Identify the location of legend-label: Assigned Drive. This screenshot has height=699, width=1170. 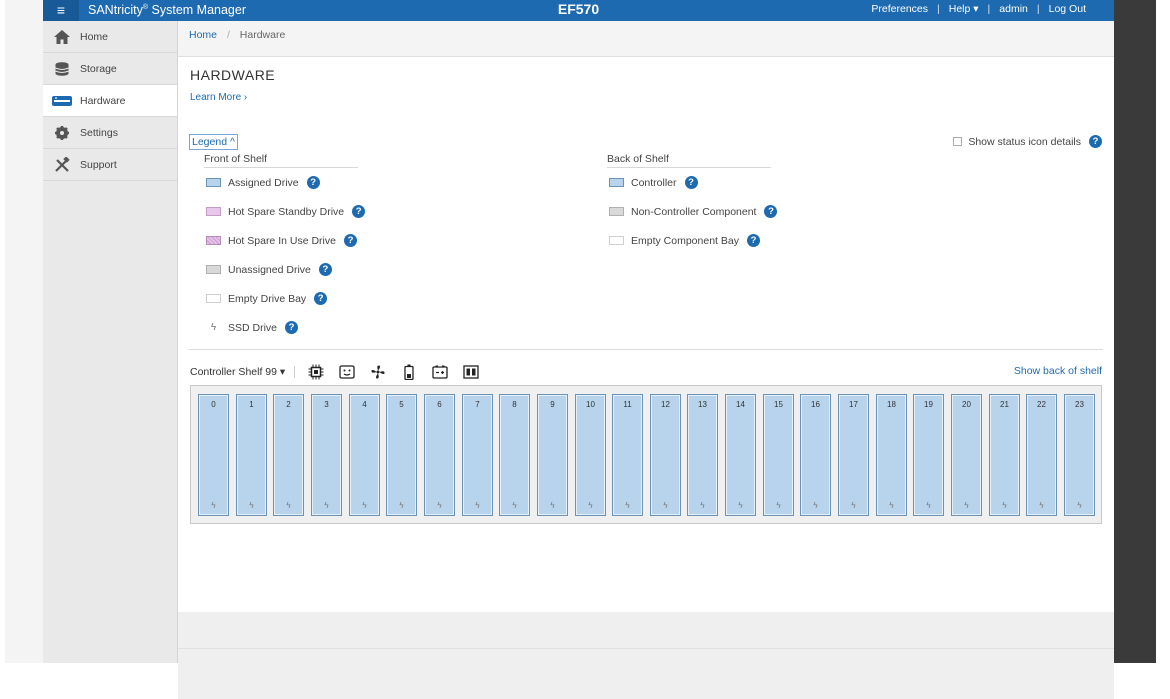
(263, 182).